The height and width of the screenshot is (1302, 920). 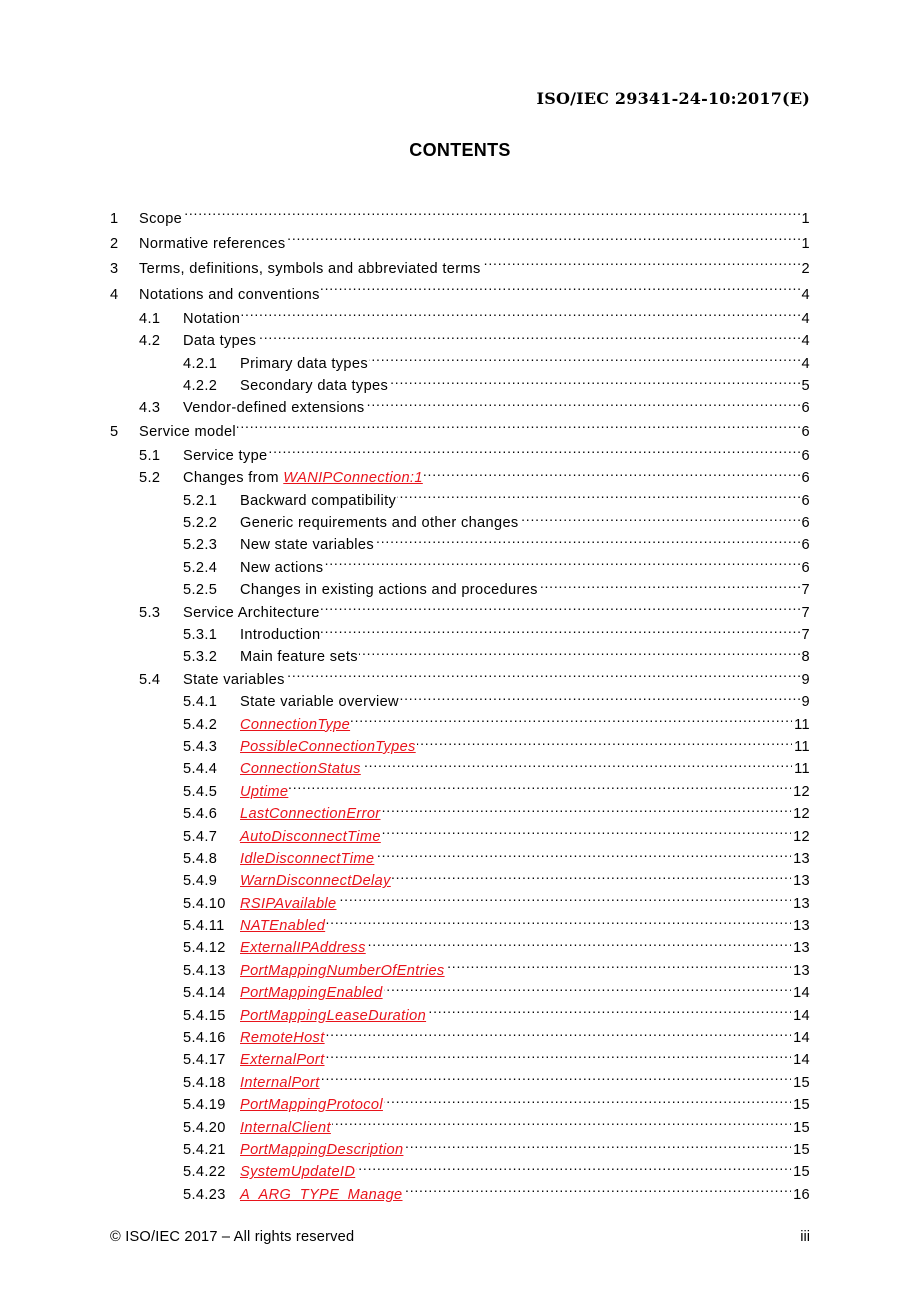 I want to click on toc-entry-link: Uptime, so click(x=264, y=792).